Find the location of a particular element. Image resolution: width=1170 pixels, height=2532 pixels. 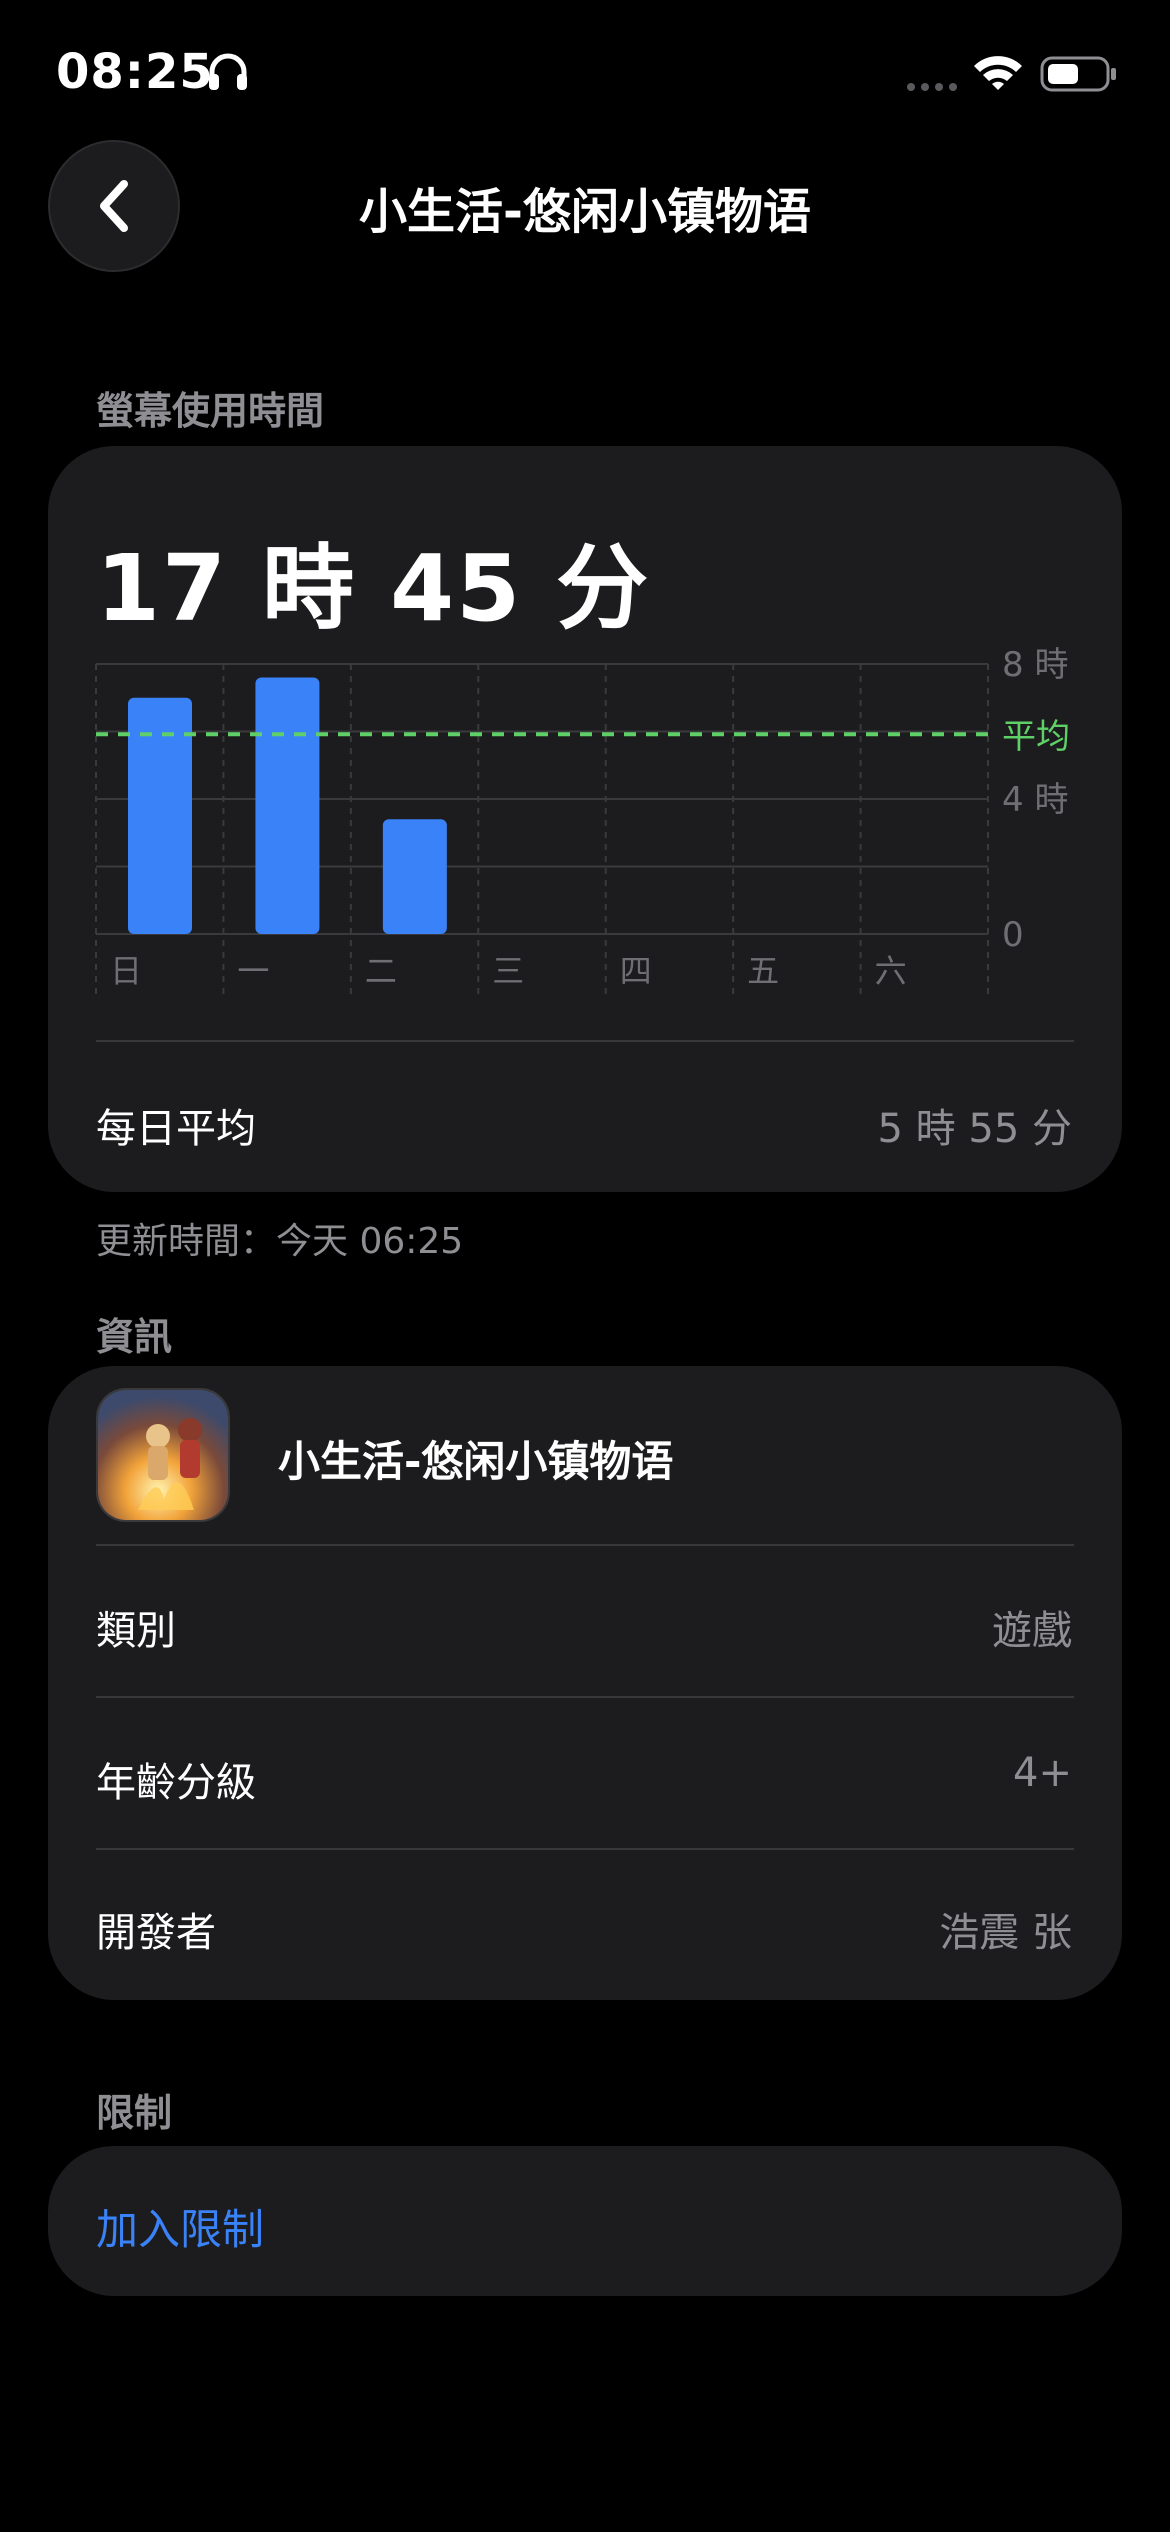

bar-日 is located at coordinates (160, 815).